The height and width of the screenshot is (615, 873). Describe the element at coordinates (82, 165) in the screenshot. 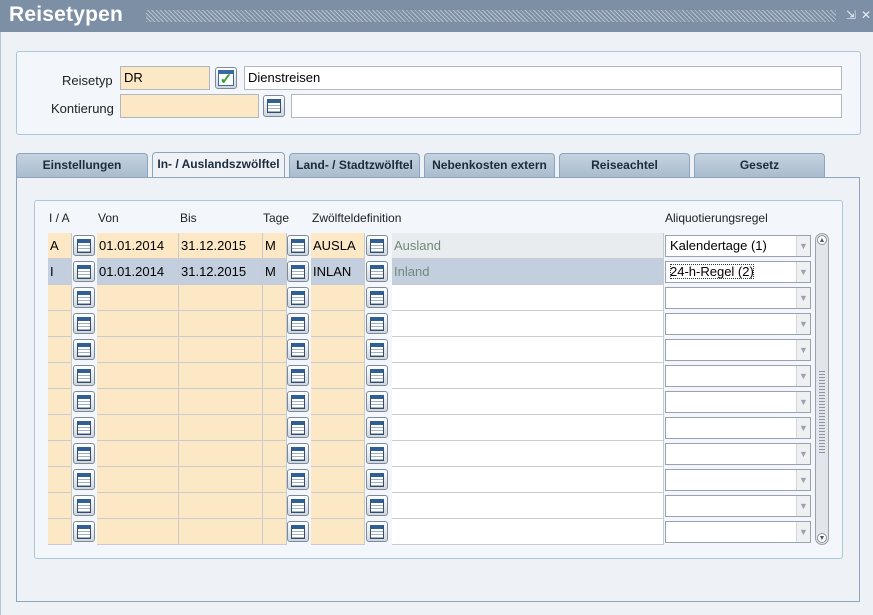

I see `tab-einstellungen: Einstellungen` at that location.